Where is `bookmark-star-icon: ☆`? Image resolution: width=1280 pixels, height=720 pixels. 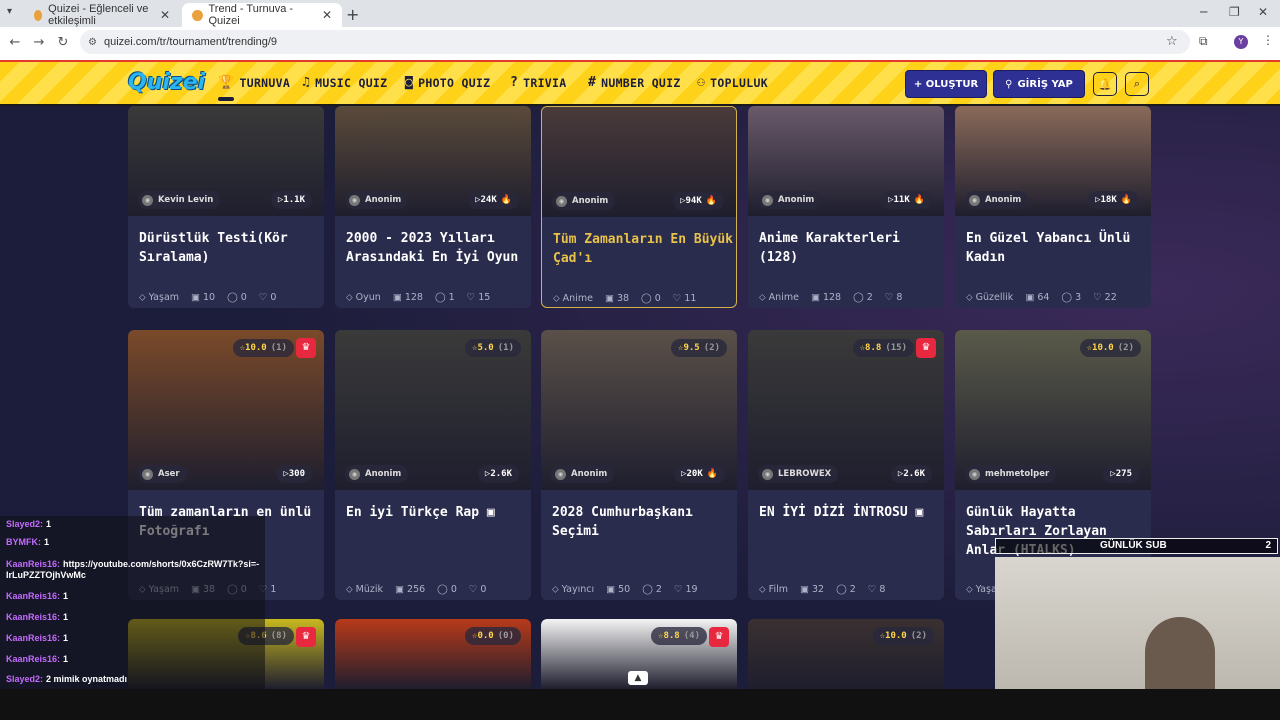 bookmark-star-icon: ☆ is located at coordinates (1172, 41).